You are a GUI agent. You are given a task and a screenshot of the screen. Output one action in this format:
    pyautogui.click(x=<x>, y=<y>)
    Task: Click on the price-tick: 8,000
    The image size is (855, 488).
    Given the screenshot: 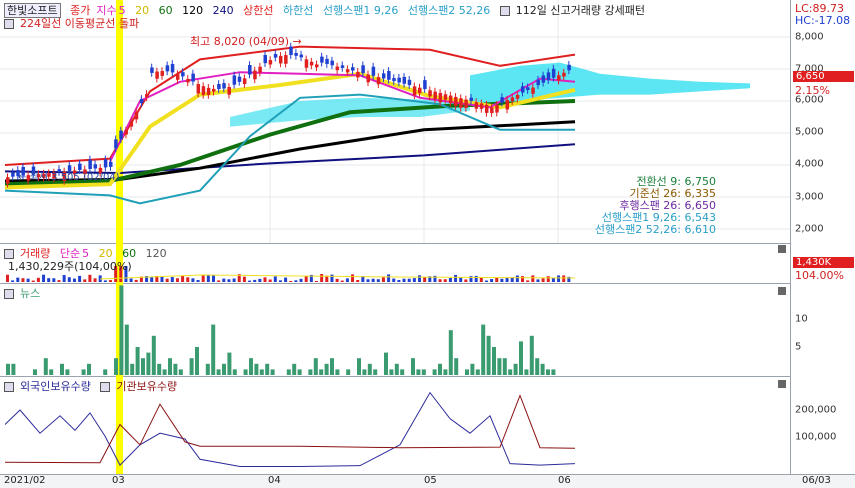 What is the action you would take?
    pyautogui.click(x=809, y=37)
    